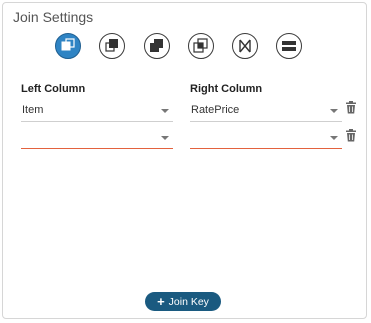  I want to click on join-type-outer-button, so click(157, 46).